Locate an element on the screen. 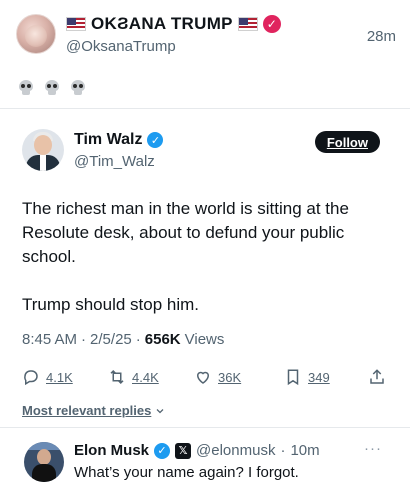  quoted-name-row: Tim Walz ✓ is located at coordinates (119, 140).